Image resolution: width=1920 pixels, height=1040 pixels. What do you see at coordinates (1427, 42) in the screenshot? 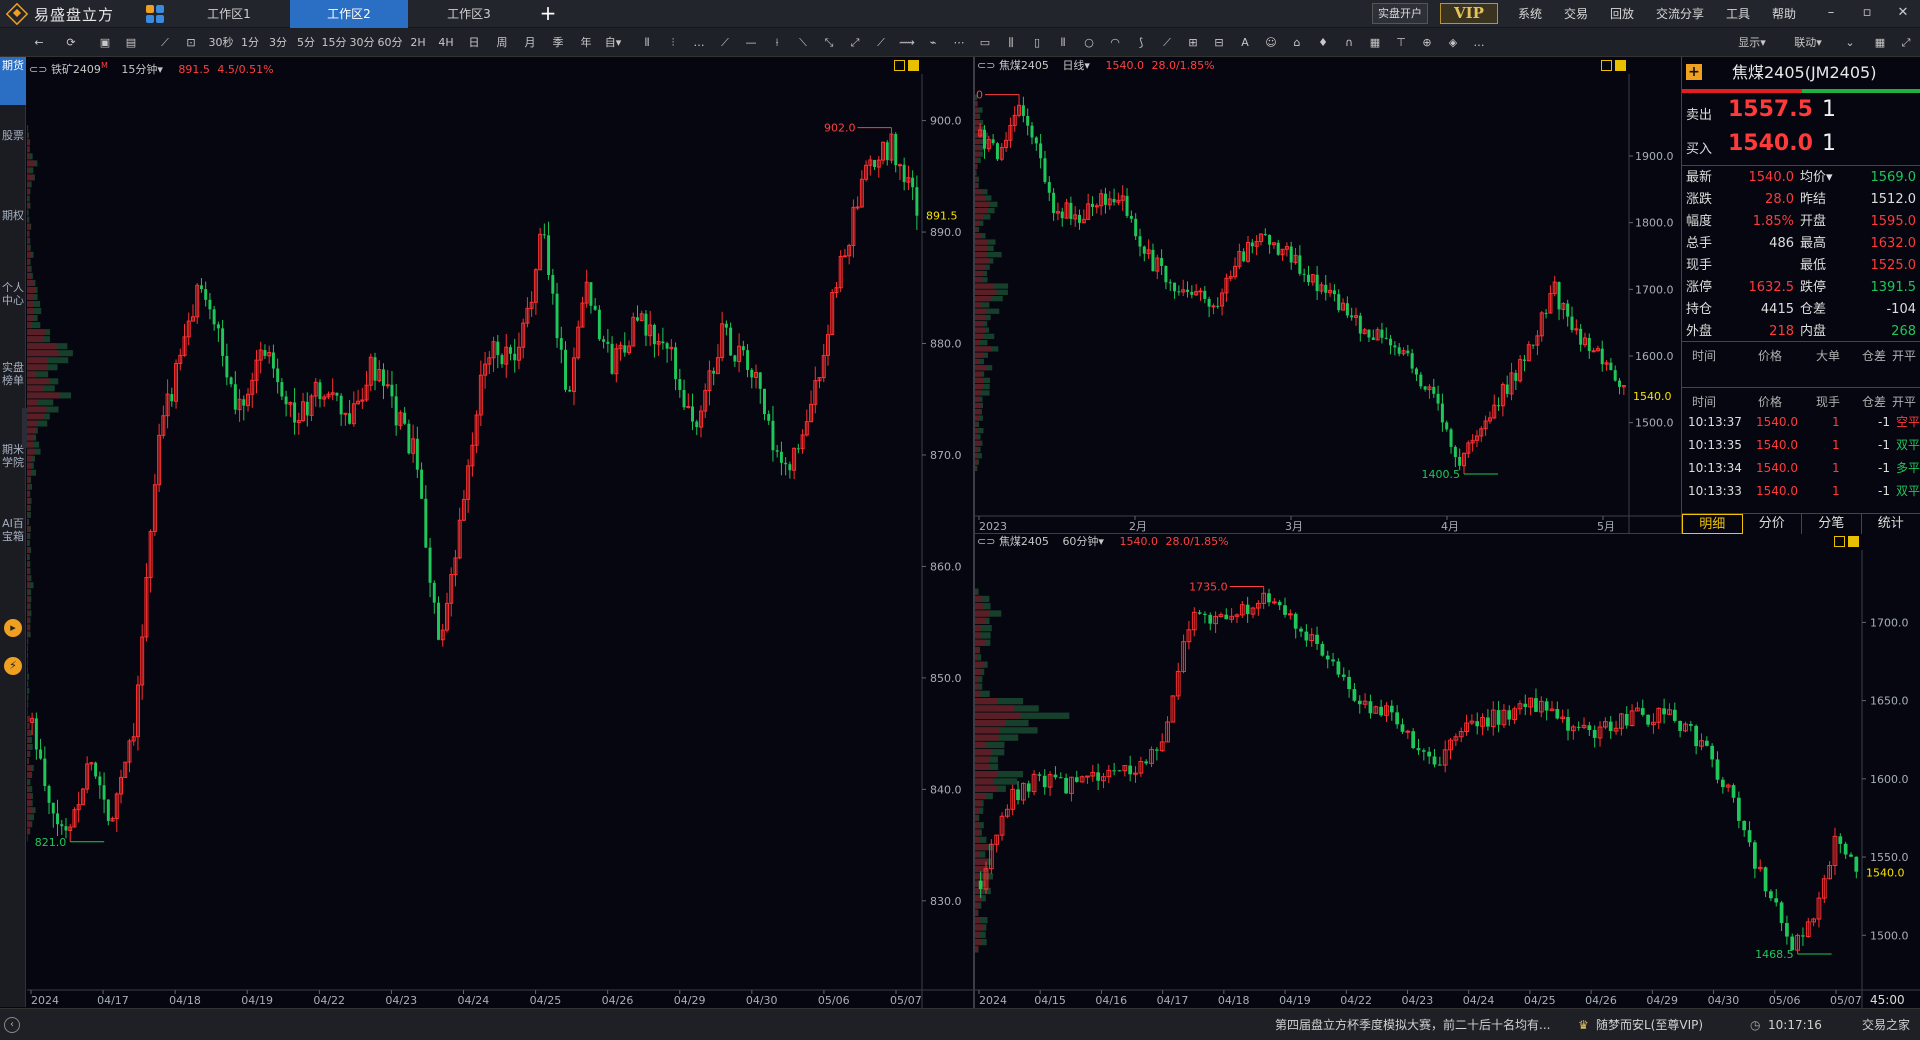
I see `draw-tool-icon: ⊕` at bounding box center [1427, 42].